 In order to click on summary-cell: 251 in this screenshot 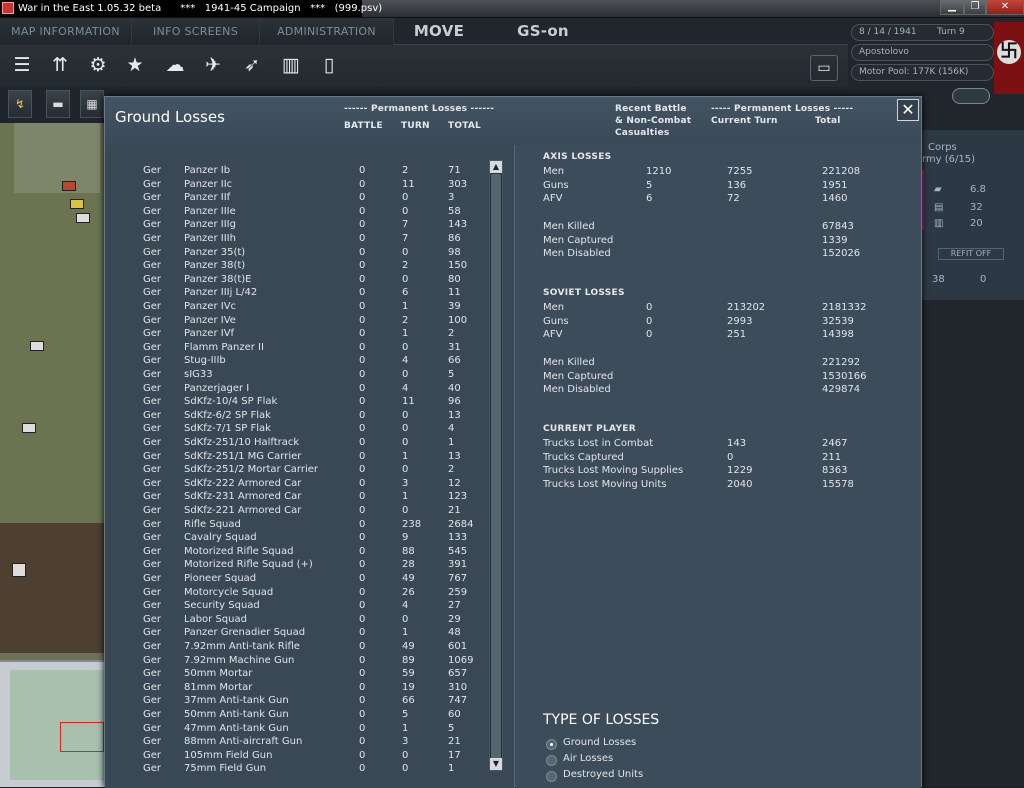, I will do `click(737, 335)`.